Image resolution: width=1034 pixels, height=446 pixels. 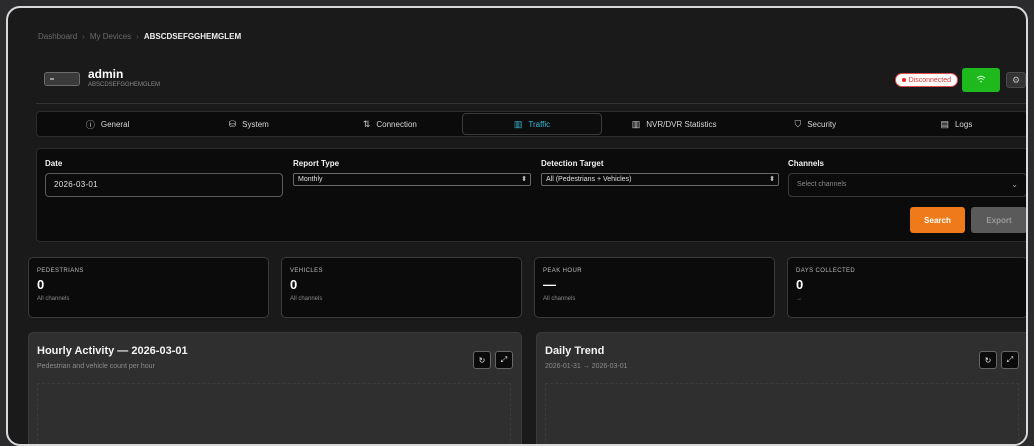 I want to click on tab-label: Logs, so click(x=963, y=124).